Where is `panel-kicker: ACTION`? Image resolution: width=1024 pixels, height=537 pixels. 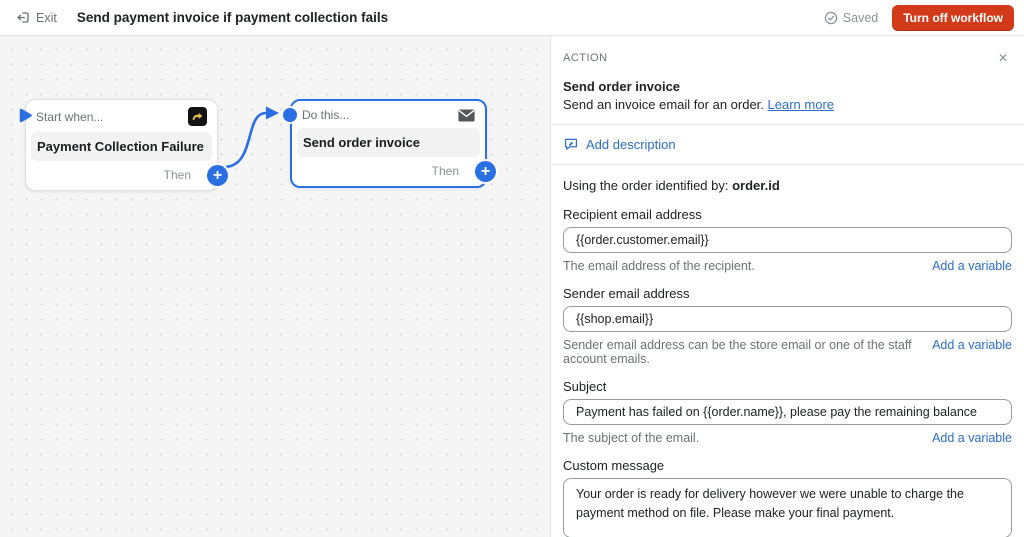 panel-kicker: ACTION is located at coordinates (585, 58).